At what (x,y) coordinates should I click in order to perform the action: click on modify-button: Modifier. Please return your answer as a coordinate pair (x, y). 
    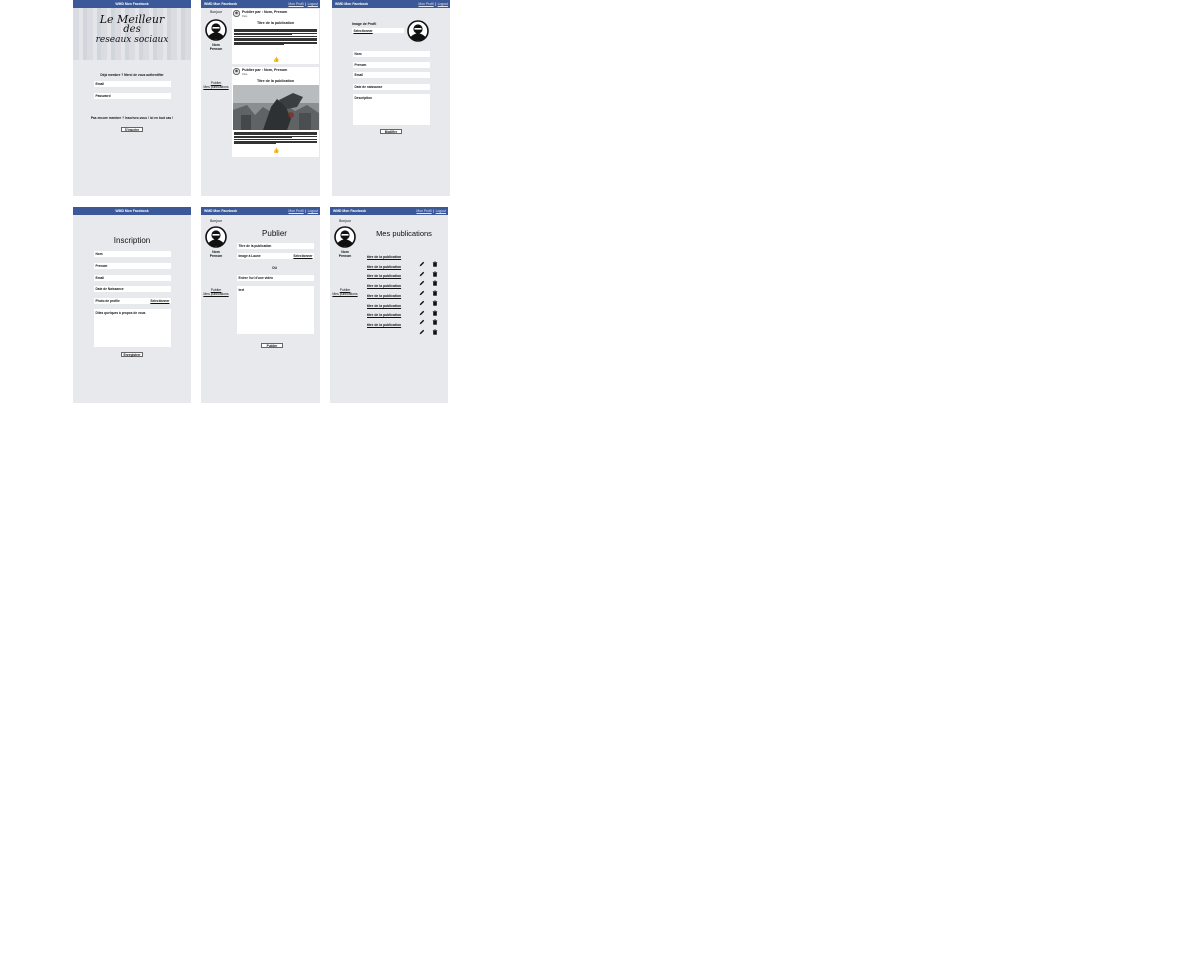
    Looking at the image, I should click on (391, 131).